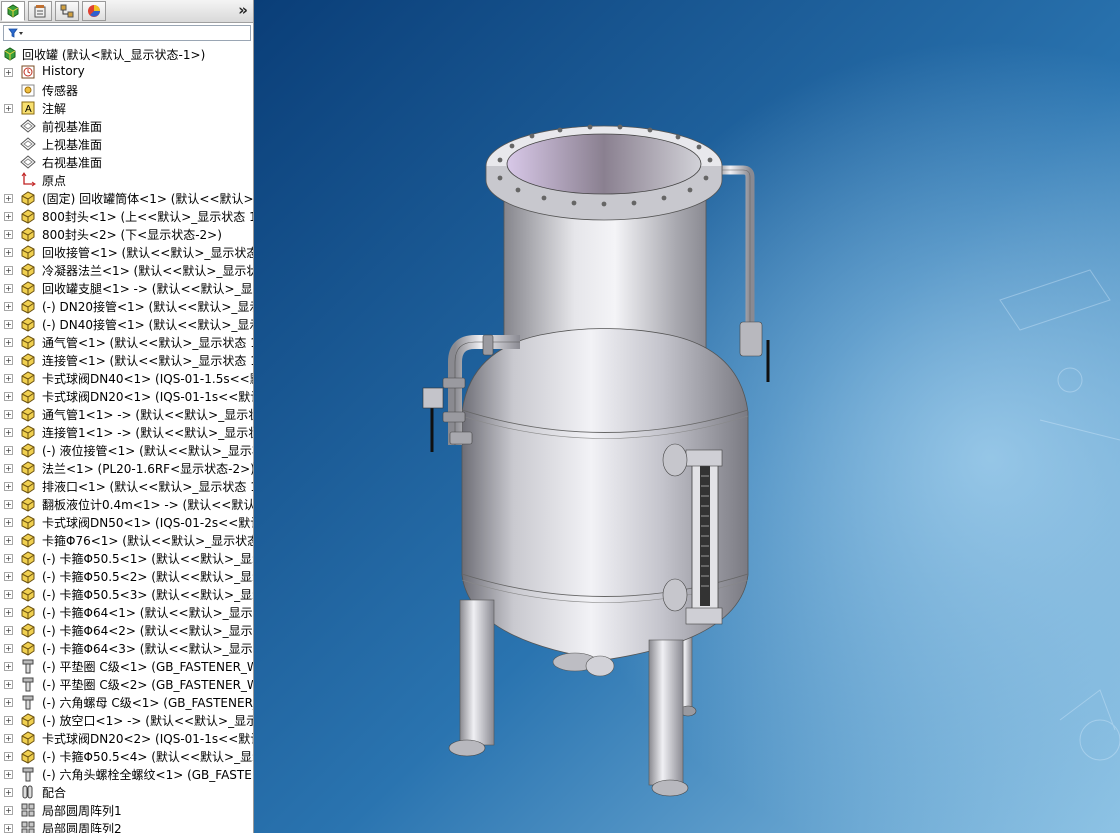 The width and height of the screenshot is (1120, 833). I want to click on tree-item: + 卡箍Φ76<1> (默认<<默认>_显示状态 1>), so click(126, 540).